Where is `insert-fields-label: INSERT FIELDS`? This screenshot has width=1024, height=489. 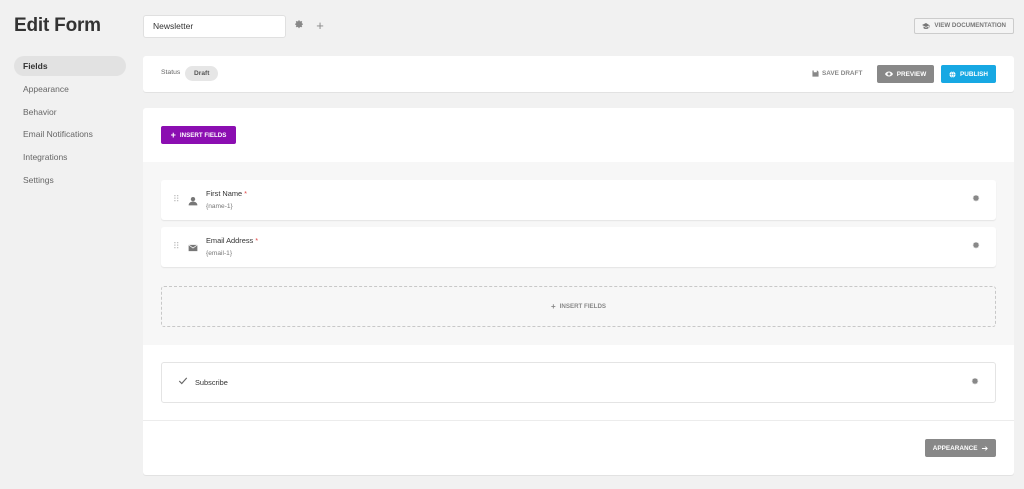 insert-fields-label: INSERT FIELDS is located at coordinates (203, 135).